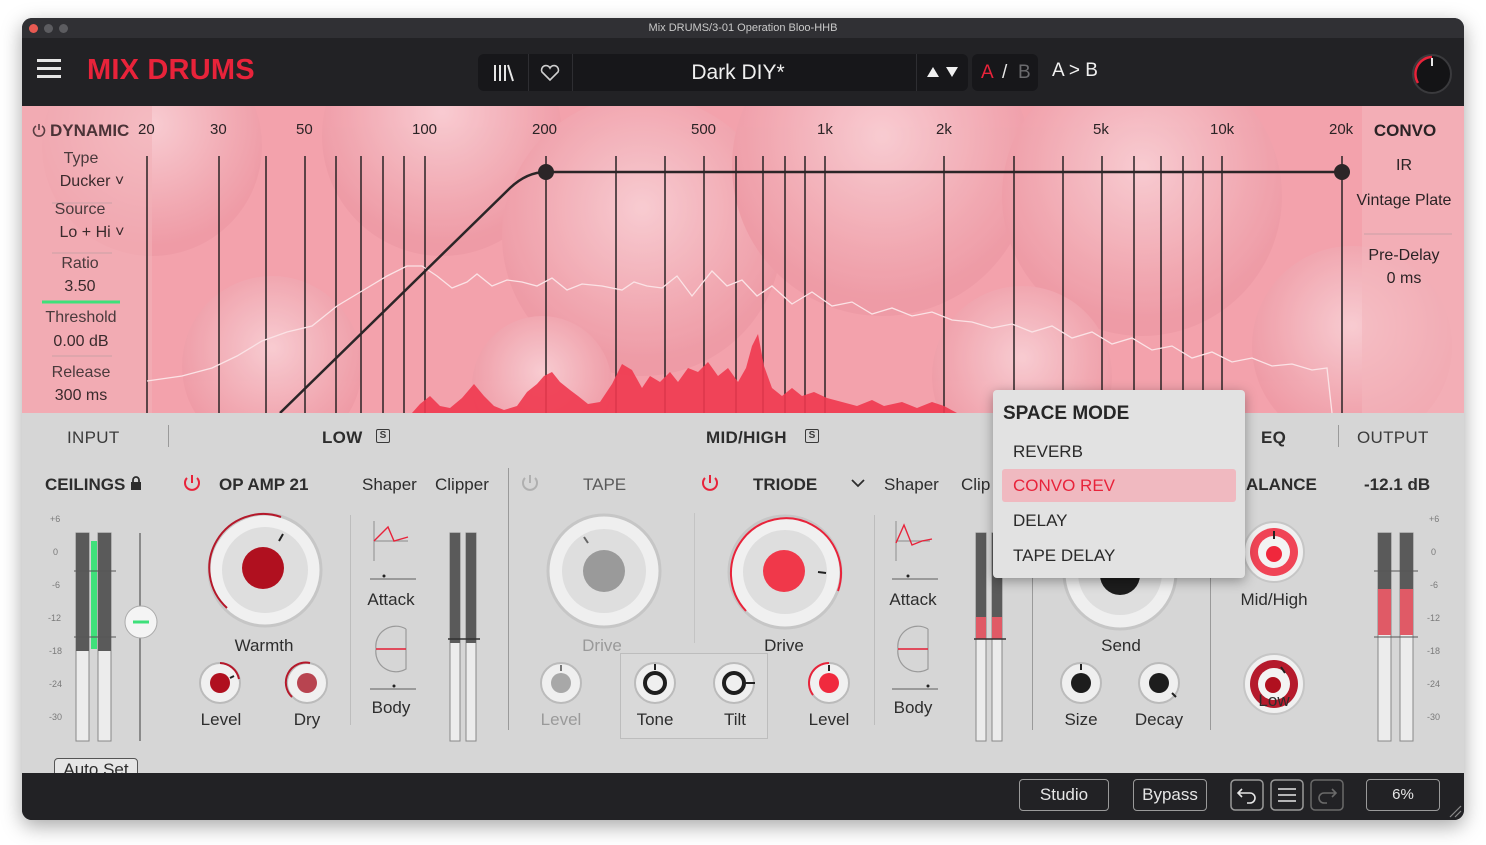 This screenshot has width=1486, height=845. What do you see at coordinates (604, 485) in the screenshot?
I see `tape-module-title: TAPE` at bounding box center [604, 485].